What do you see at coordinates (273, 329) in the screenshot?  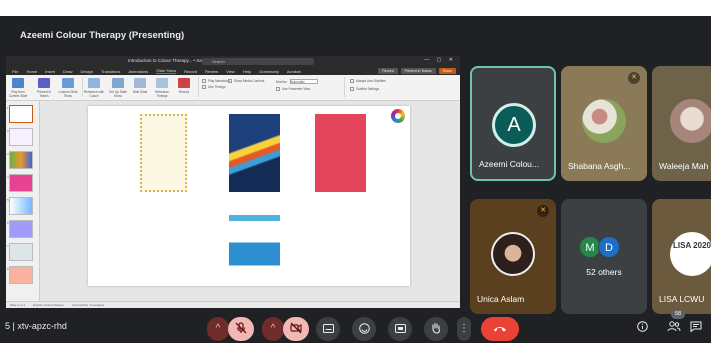 I see `video-options-chevron-icon: ^` at bounding box center [273, 329].